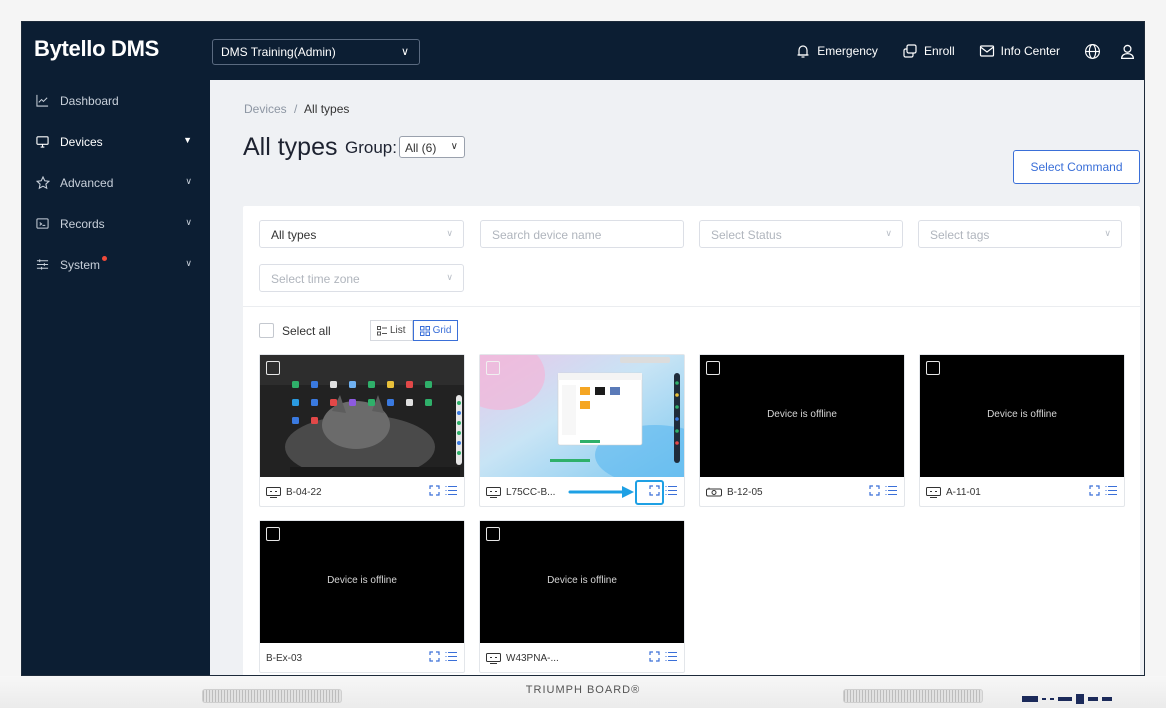  Describe the element at coordinates (1020, 234) in the screenshot. I see `tags-filter-select: Select tags ∨` at that location.